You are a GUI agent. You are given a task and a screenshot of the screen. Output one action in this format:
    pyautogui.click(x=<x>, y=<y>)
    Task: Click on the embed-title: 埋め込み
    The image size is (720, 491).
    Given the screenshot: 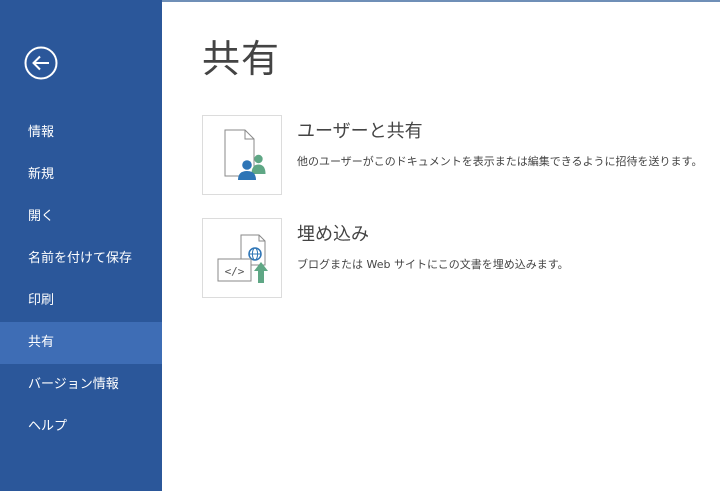 What is the action you would take?
    pyautogui.click(x=333, y=234)
    